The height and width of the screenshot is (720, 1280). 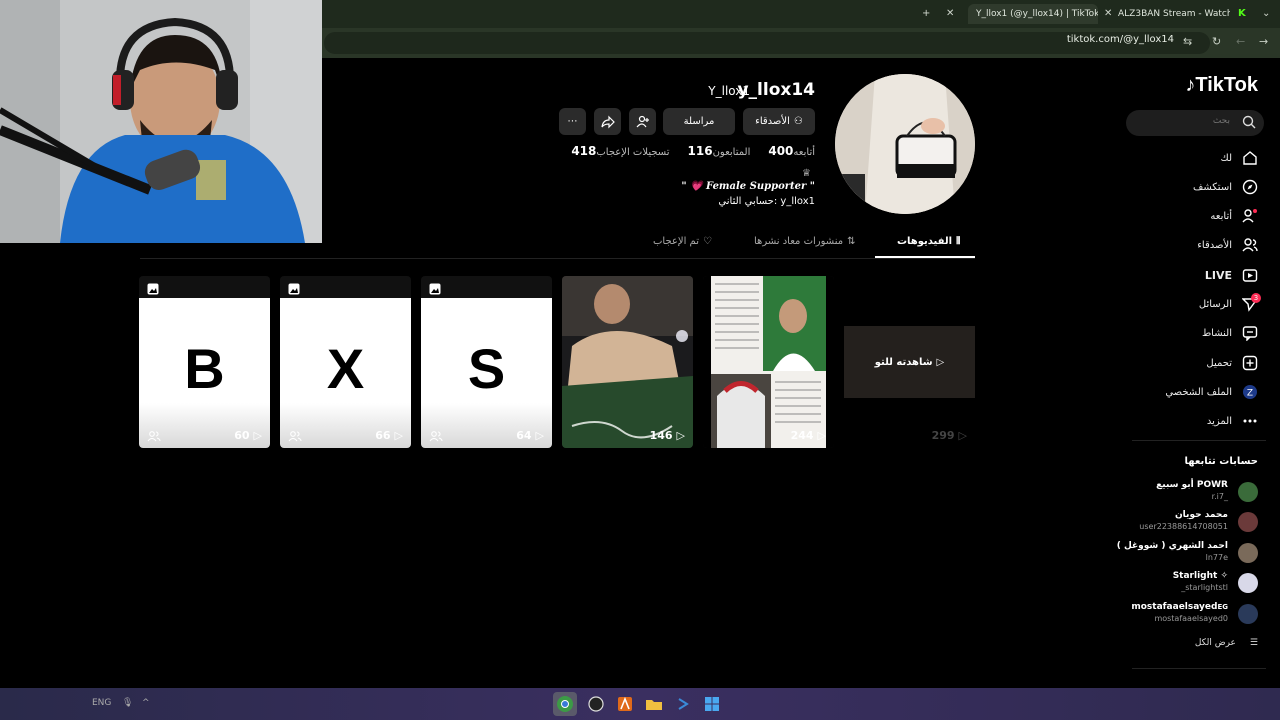 What do you see at coordinates (101, 703) in the screenshot?
I see `language-indicator: ENG` at bounding box center [101, 703].